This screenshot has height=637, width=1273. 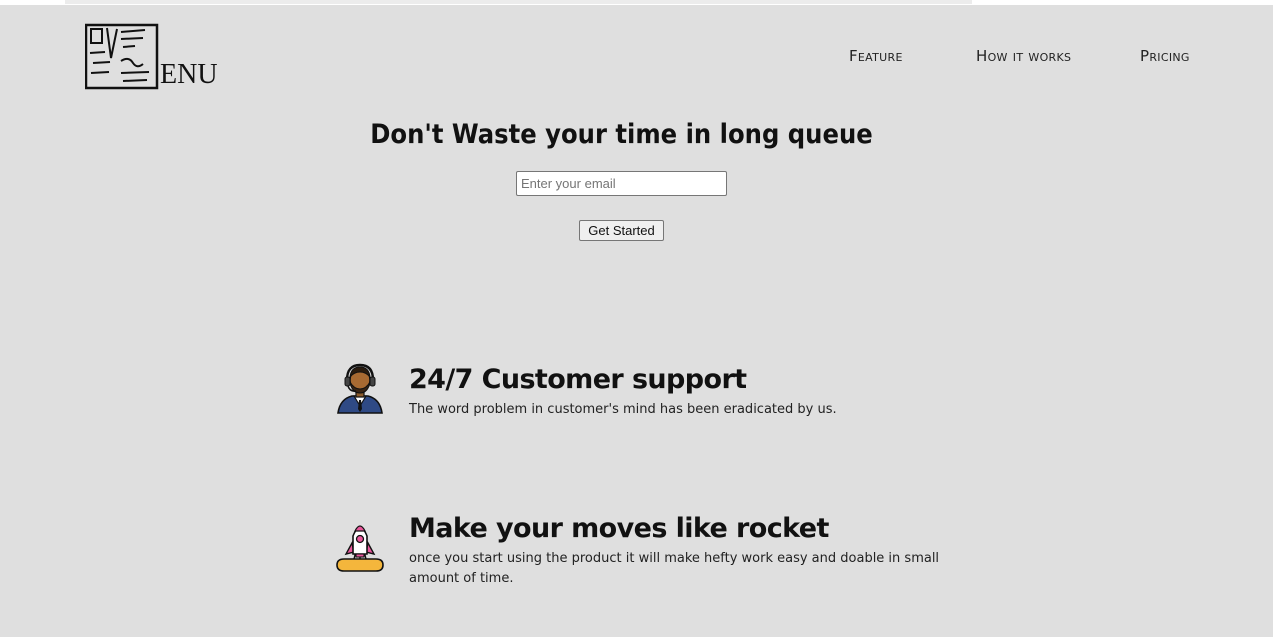 What do you see at coordinates (578, 379) in the screenshot?
I see `feature-title-support: 24/7 Customer support` at bounding box center [578, 379].